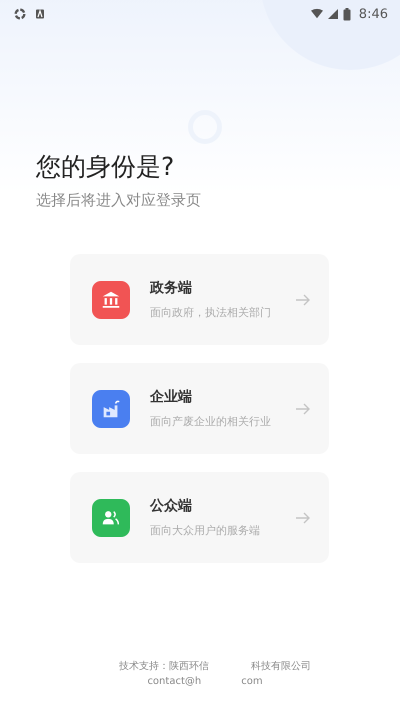 This screenshot has width=400, height=711. What do you see at coordinates (40, 14) in the screenshot?
I see `app-icon` at bounding box center [40, 14].